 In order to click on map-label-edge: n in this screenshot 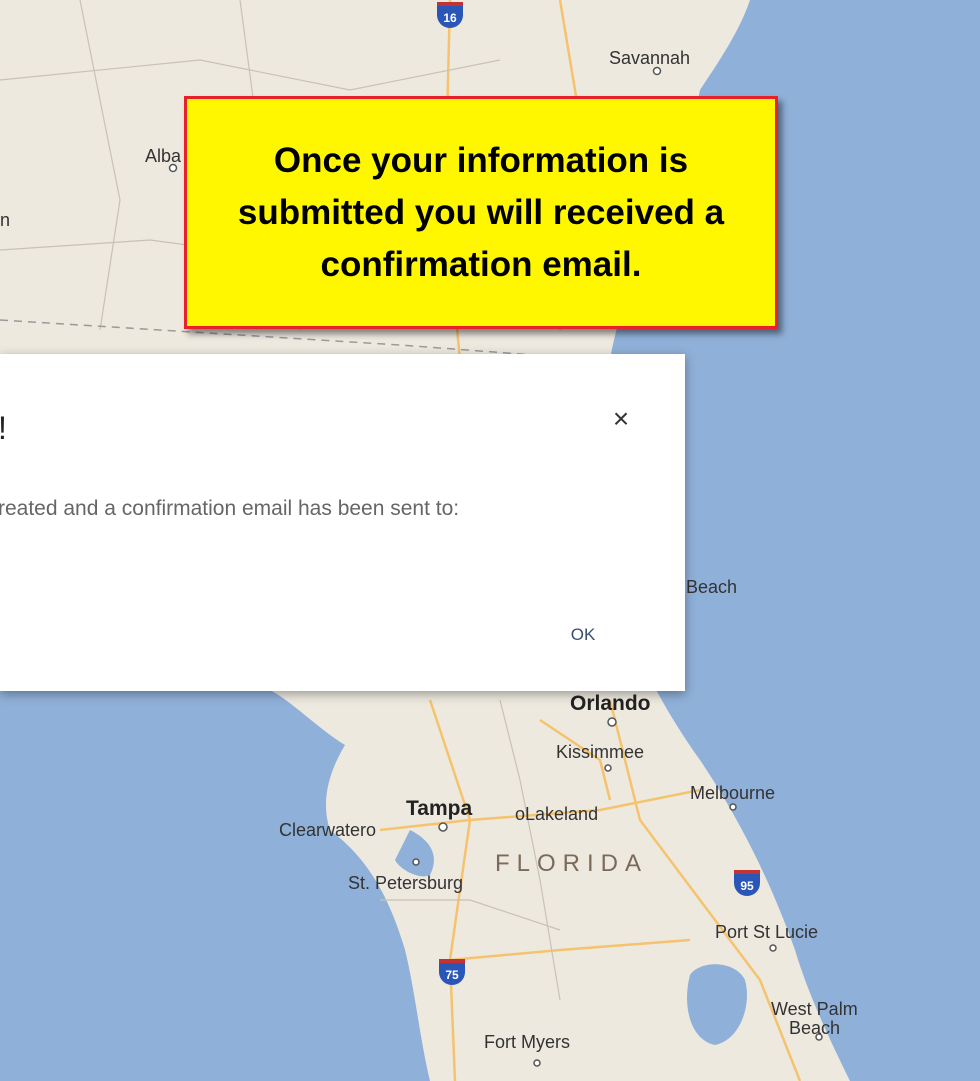, I will do `click(5, 220)`.